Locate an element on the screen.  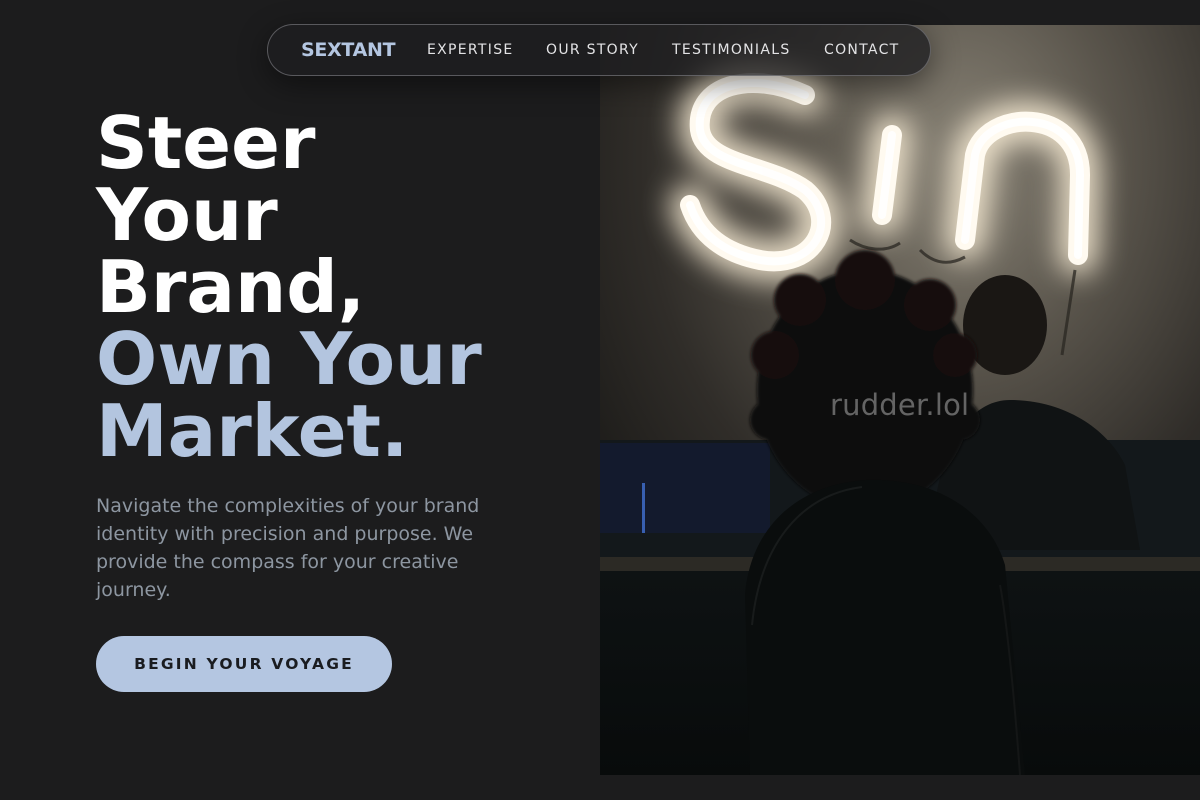
headline-line: Brand, is located at coordinates (231, 287).